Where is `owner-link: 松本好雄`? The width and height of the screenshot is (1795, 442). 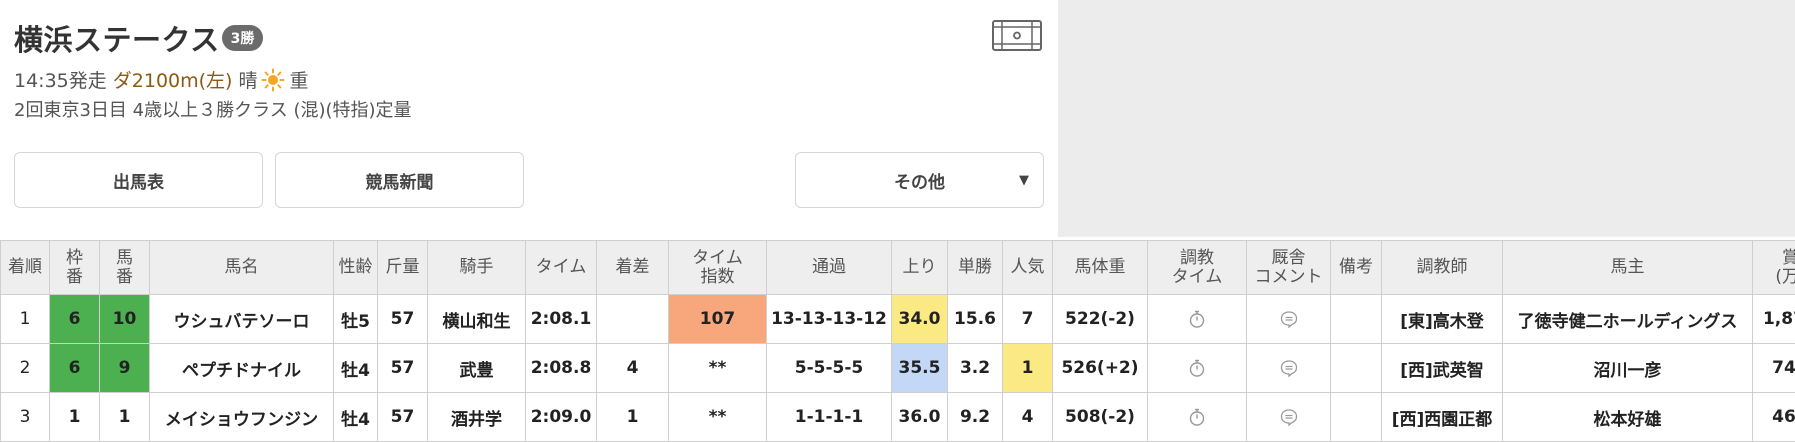 owner-link: 松本好雄 is located at coordinates (1628, 417).